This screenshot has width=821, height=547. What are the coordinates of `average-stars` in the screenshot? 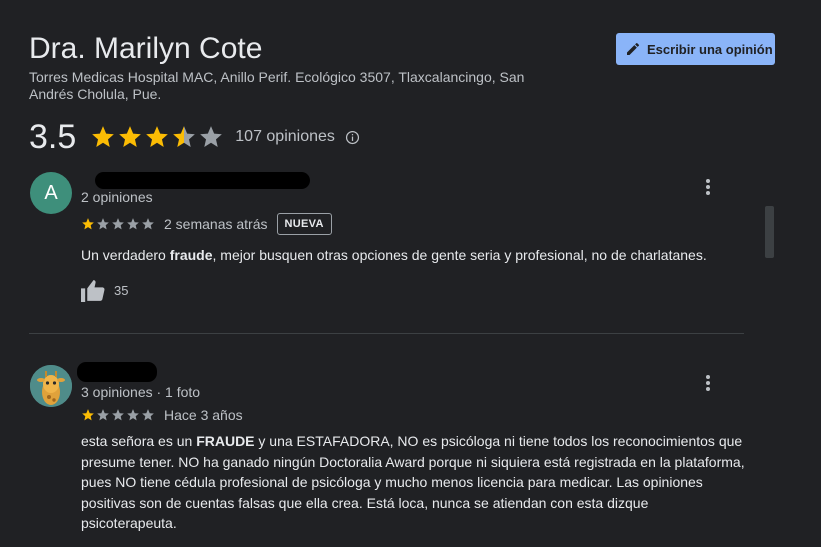 It's located at (157, 137).